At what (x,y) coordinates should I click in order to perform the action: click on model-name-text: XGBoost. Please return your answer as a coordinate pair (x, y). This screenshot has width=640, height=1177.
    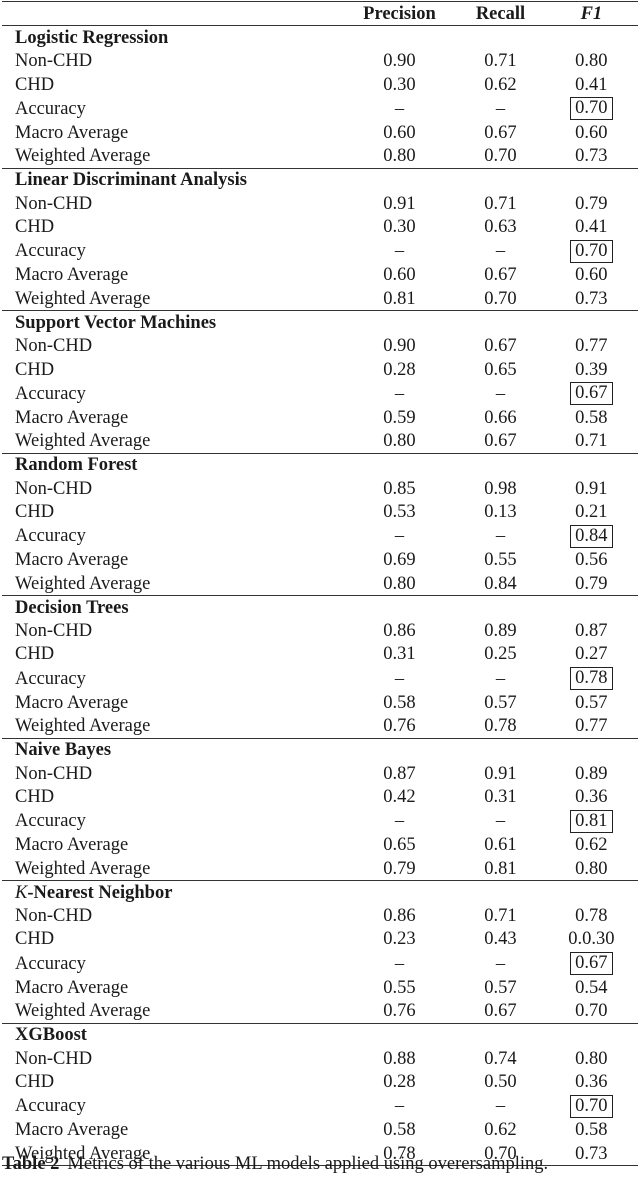
    Looking at the image, I should click on (51, 1035).